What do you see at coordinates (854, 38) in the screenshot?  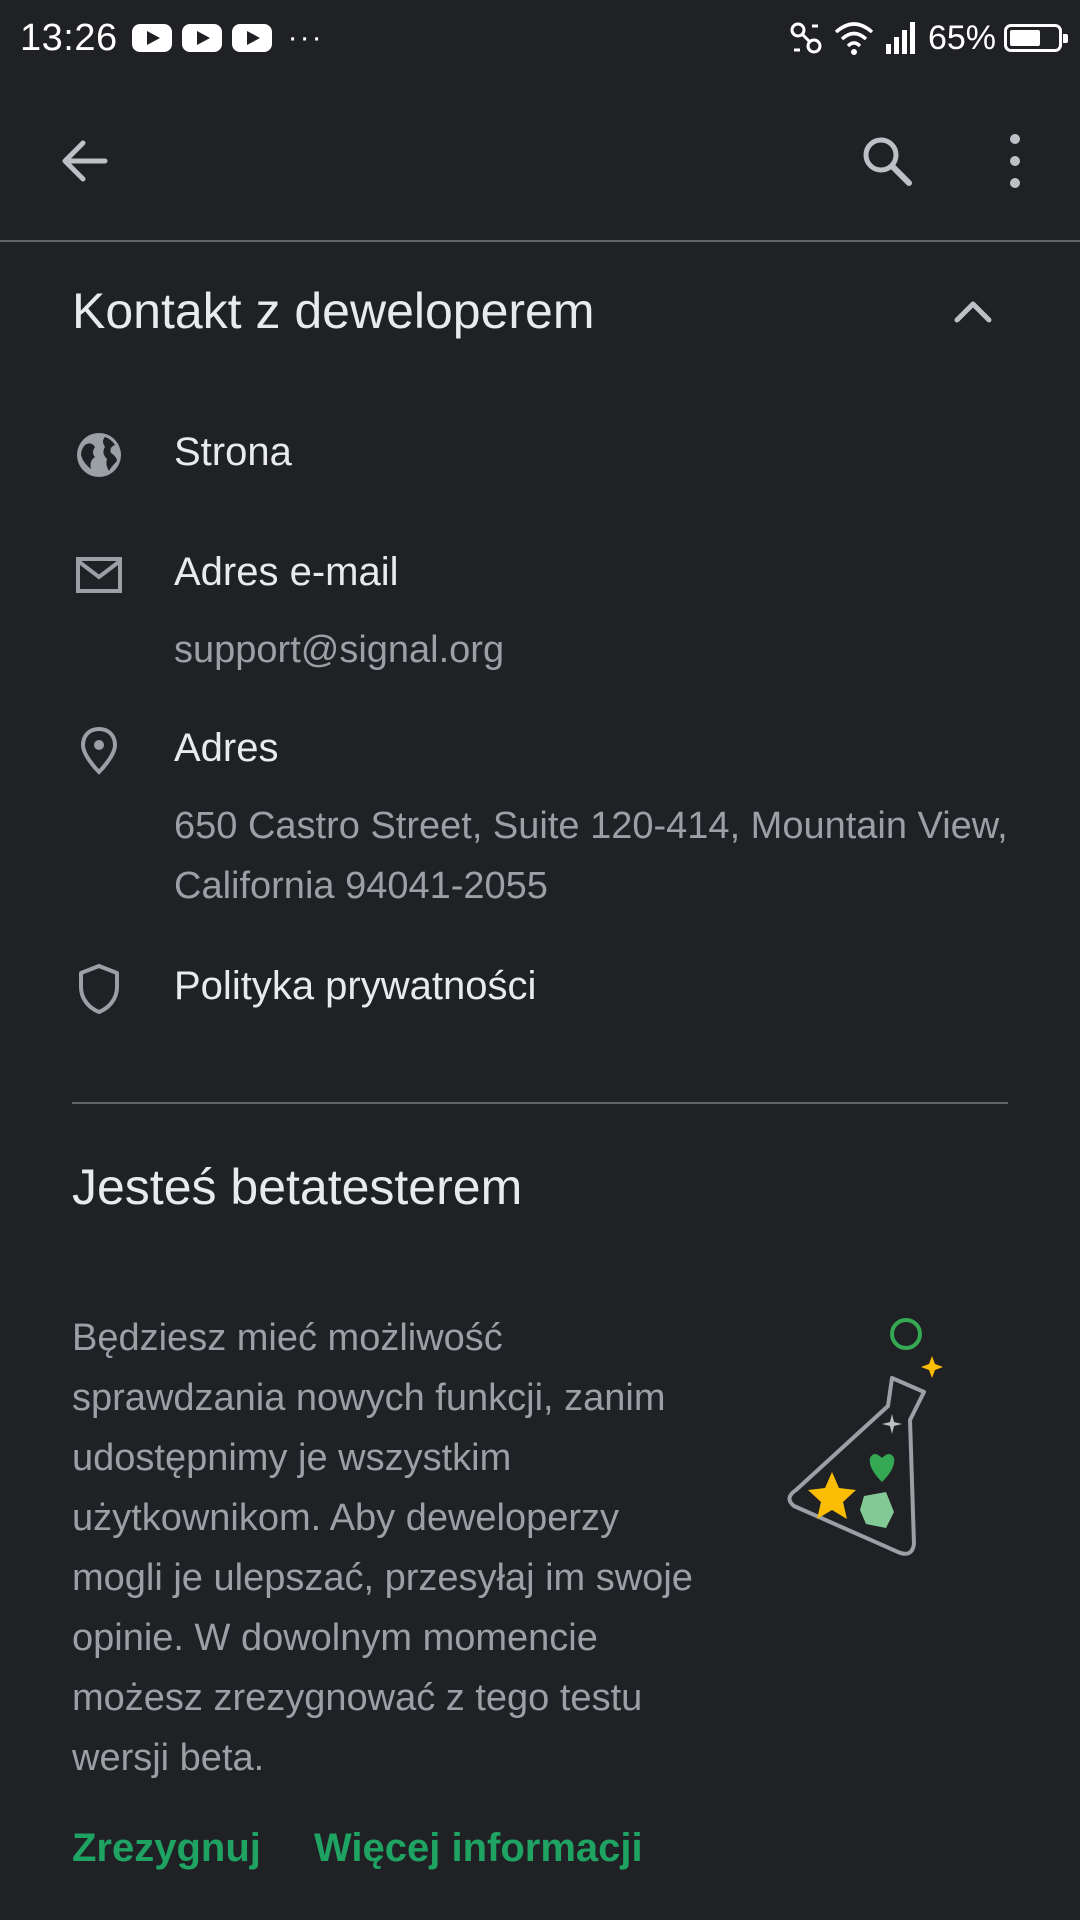 I see `wifi-icon` at bounding box center [854, 38].